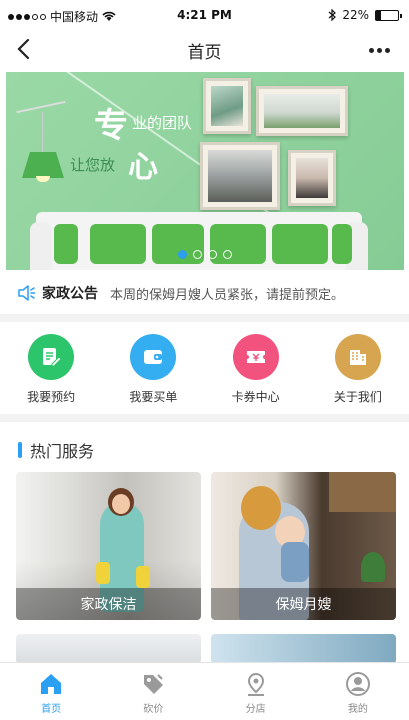 The image size is (409, 720). I want to click on home-icon, so click(51, 684).